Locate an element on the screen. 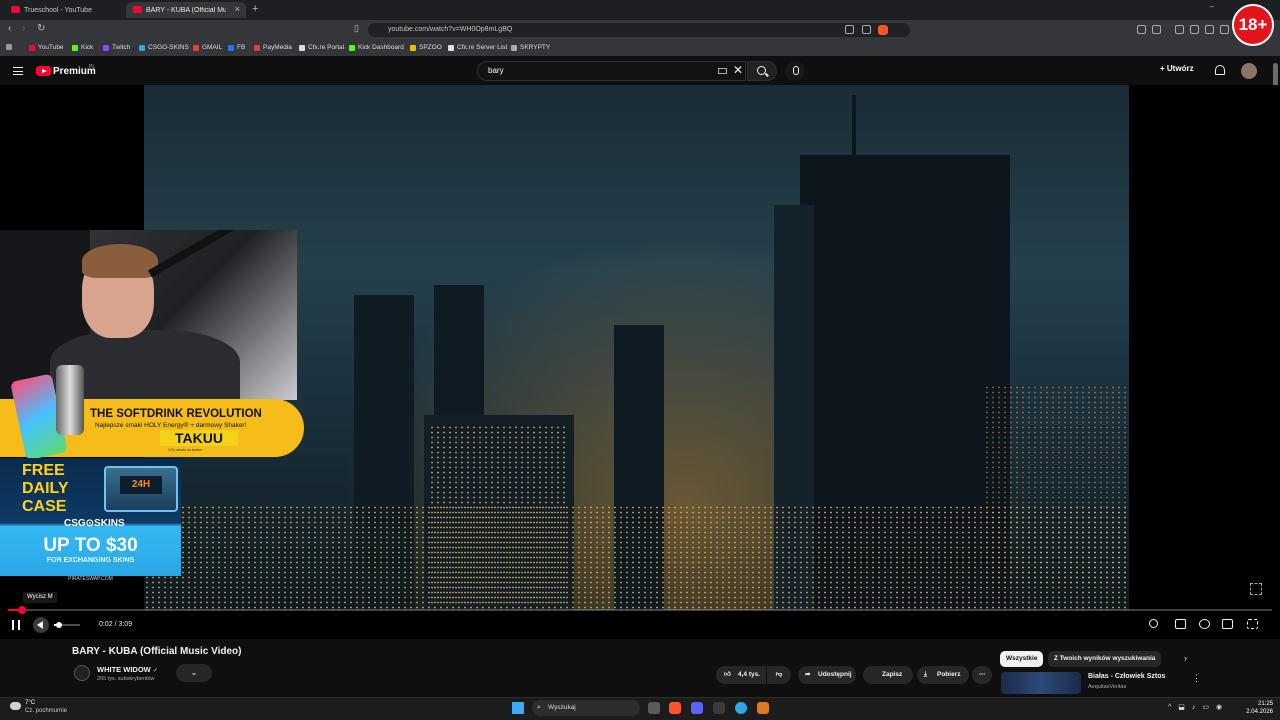 This screenshot has width=1280, height=720. recommendation-channel: AequitasVeritas is located at coordinates (1107, 687).